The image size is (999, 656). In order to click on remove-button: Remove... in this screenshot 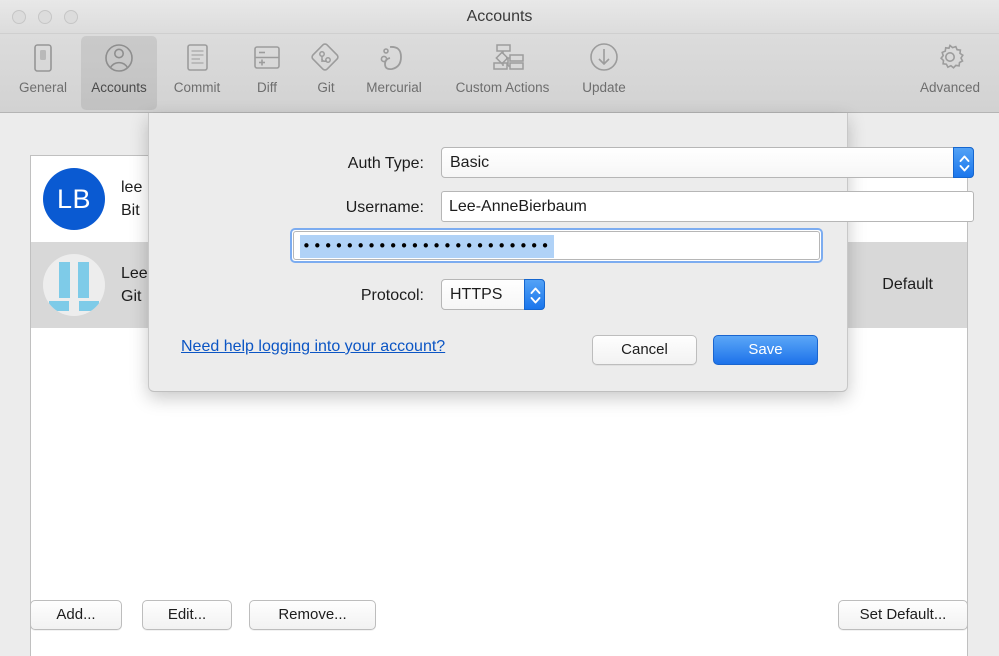, I will do `click(312, 615)`.